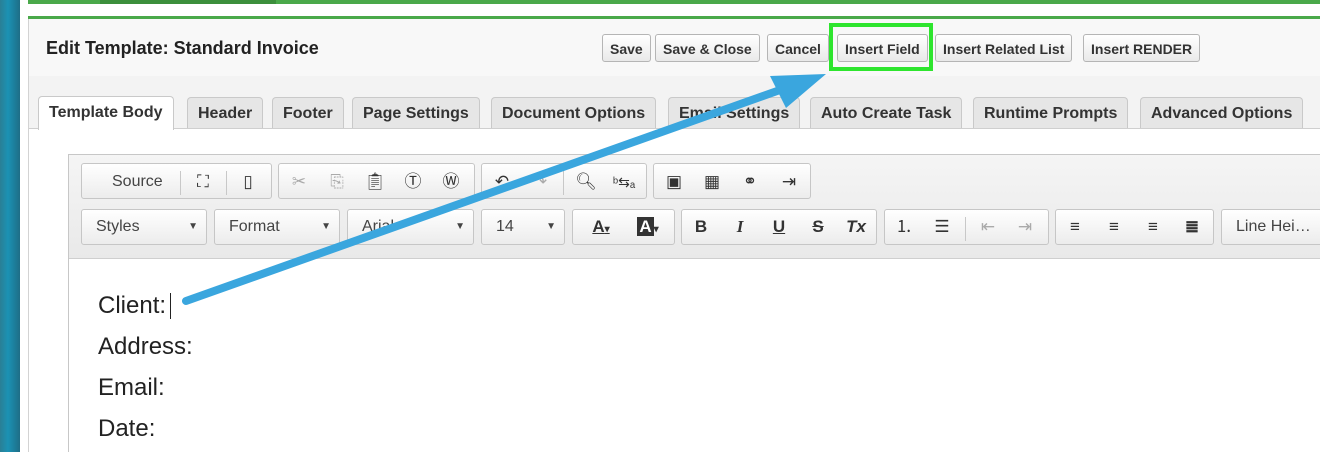  What do you see at coordinates (798, 91) in the screenshot?
I see `annotation-arrow-head` at bounding box center [798, 91].